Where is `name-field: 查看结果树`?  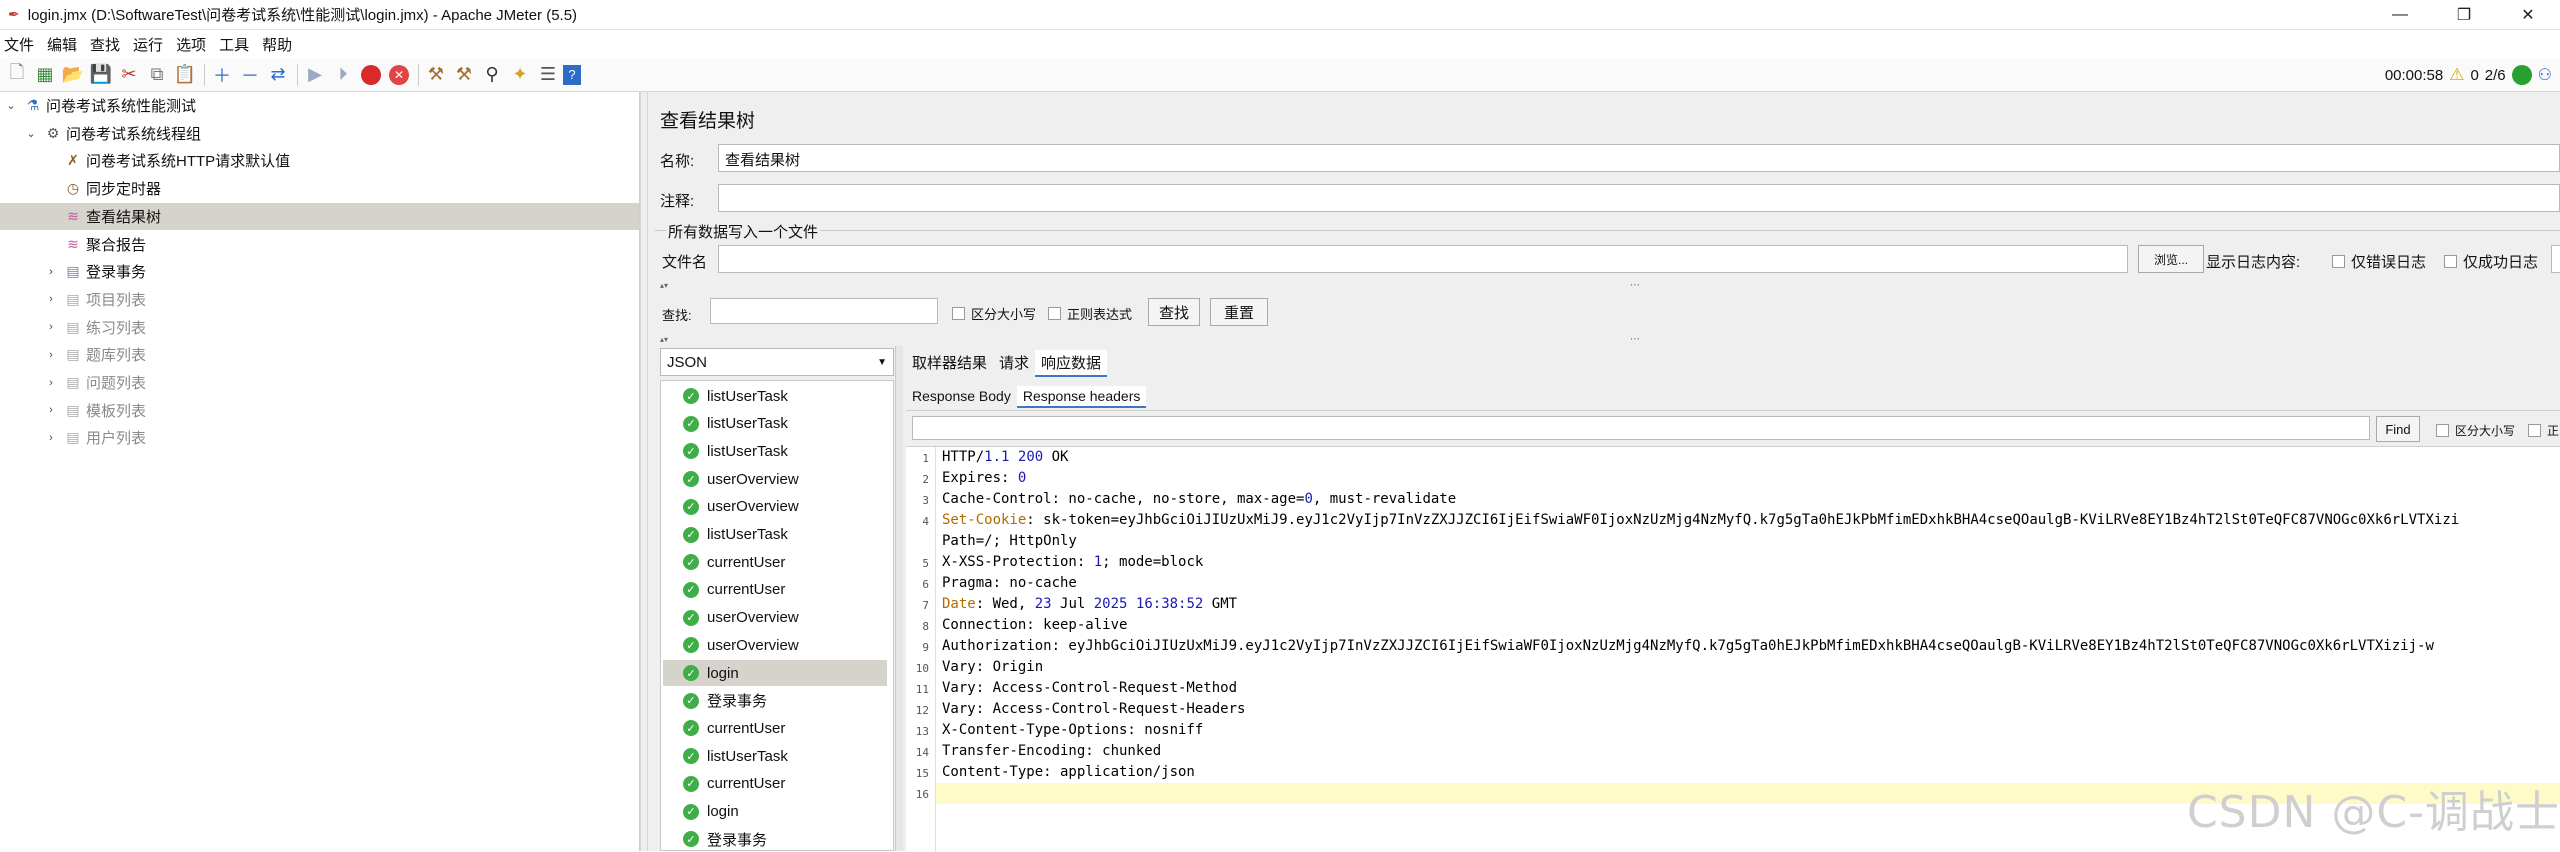
name-field: 查看结果树 is located at coordinates (1639, 158).